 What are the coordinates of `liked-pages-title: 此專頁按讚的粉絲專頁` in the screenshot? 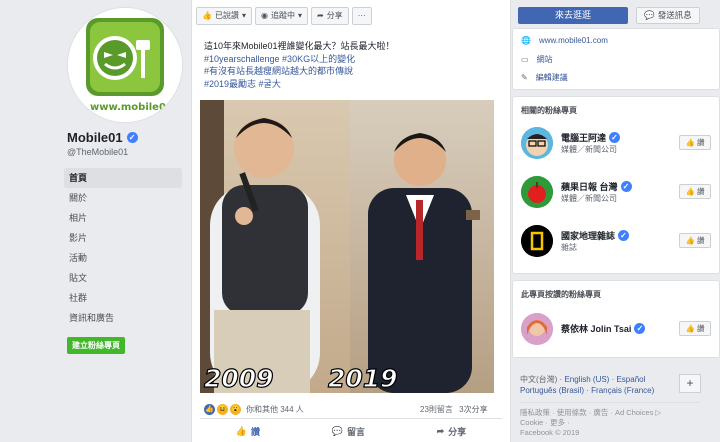 It's located at (561, 294).